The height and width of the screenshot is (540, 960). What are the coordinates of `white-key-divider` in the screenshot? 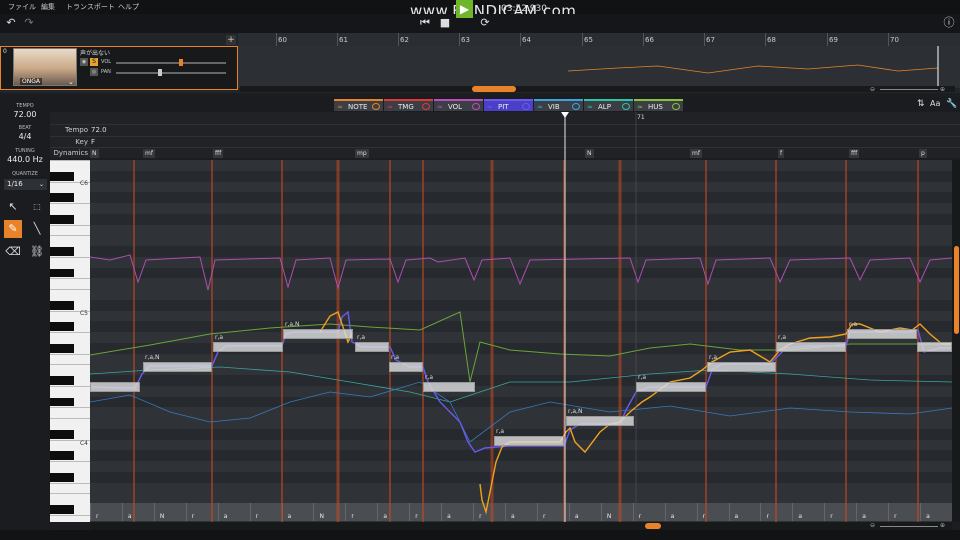 It's located at (70, 354).